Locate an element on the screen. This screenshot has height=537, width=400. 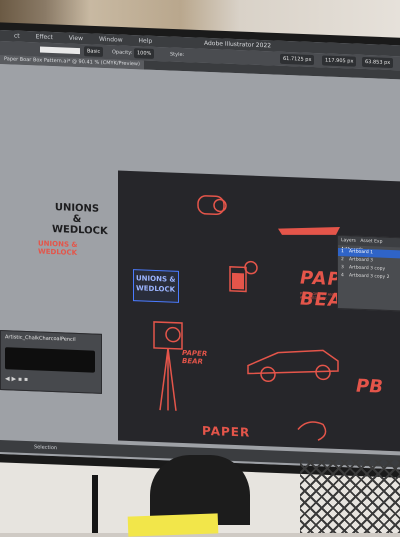
brush-stroke-preview is located at coordinates (50, 360).